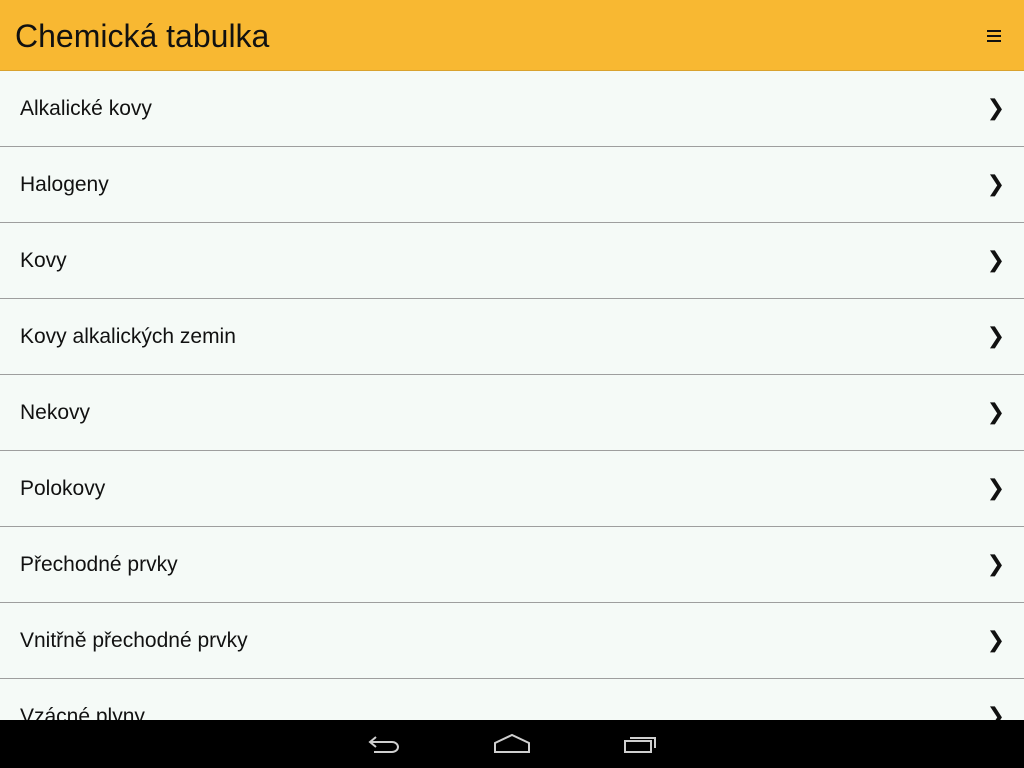  I want to click on list-item: Nekovy ❯, so click(512, 413).